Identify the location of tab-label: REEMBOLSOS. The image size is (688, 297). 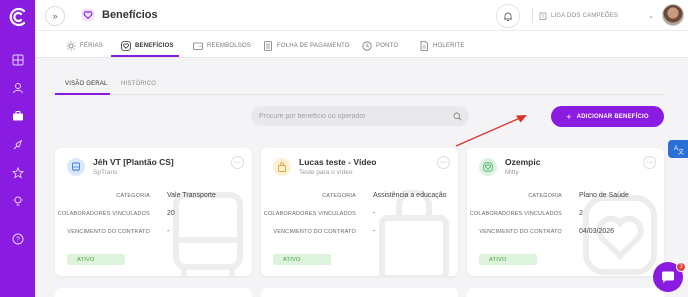
(229, 46).